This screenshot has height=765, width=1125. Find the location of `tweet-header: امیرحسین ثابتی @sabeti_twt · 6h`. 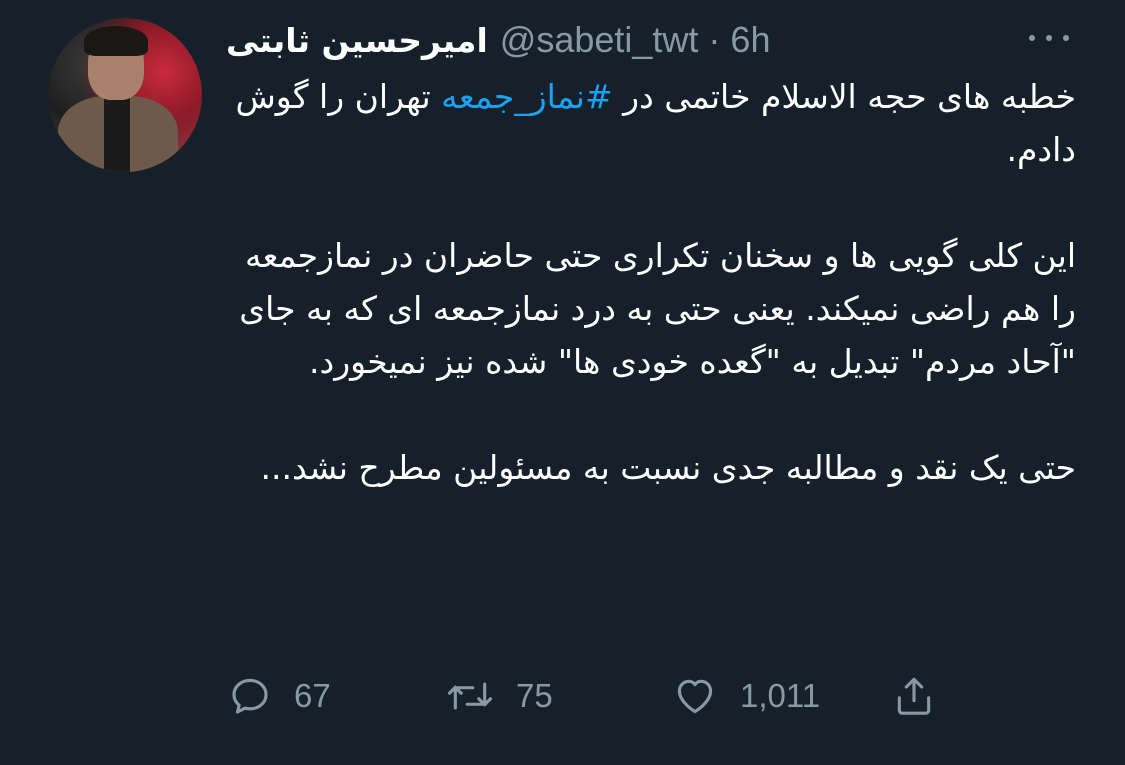

tweet-header: امیرحسین ثابتی @sabeti_twt · 6h is located at coordinates (498, 40).